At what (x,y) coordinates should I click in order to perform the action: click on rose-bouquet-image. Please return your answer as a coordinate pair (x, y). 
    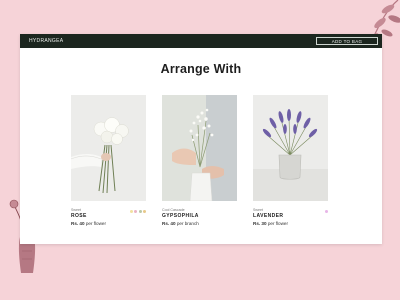
    Looking at the image, I should click on (108, 148).